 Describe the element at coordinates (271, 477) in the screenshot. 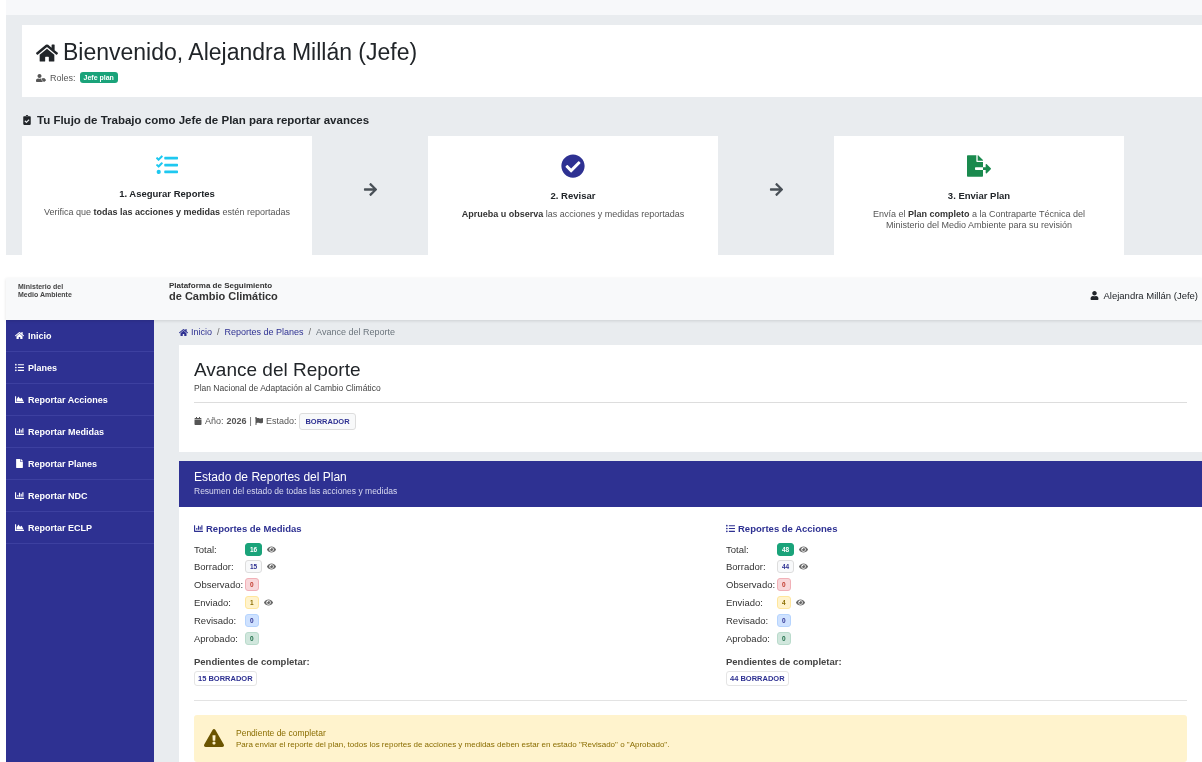

I see `summary-title: Estado de Reportes del Plan` at that location.